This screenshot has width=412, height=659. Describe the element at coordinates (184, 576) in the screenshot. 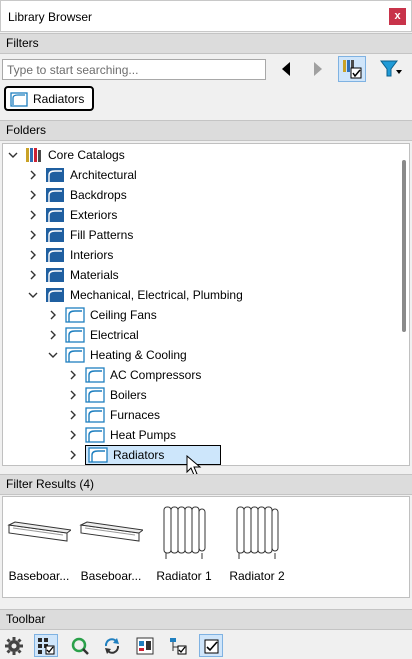

I see `result-item-label: Radiator 1` at that location.